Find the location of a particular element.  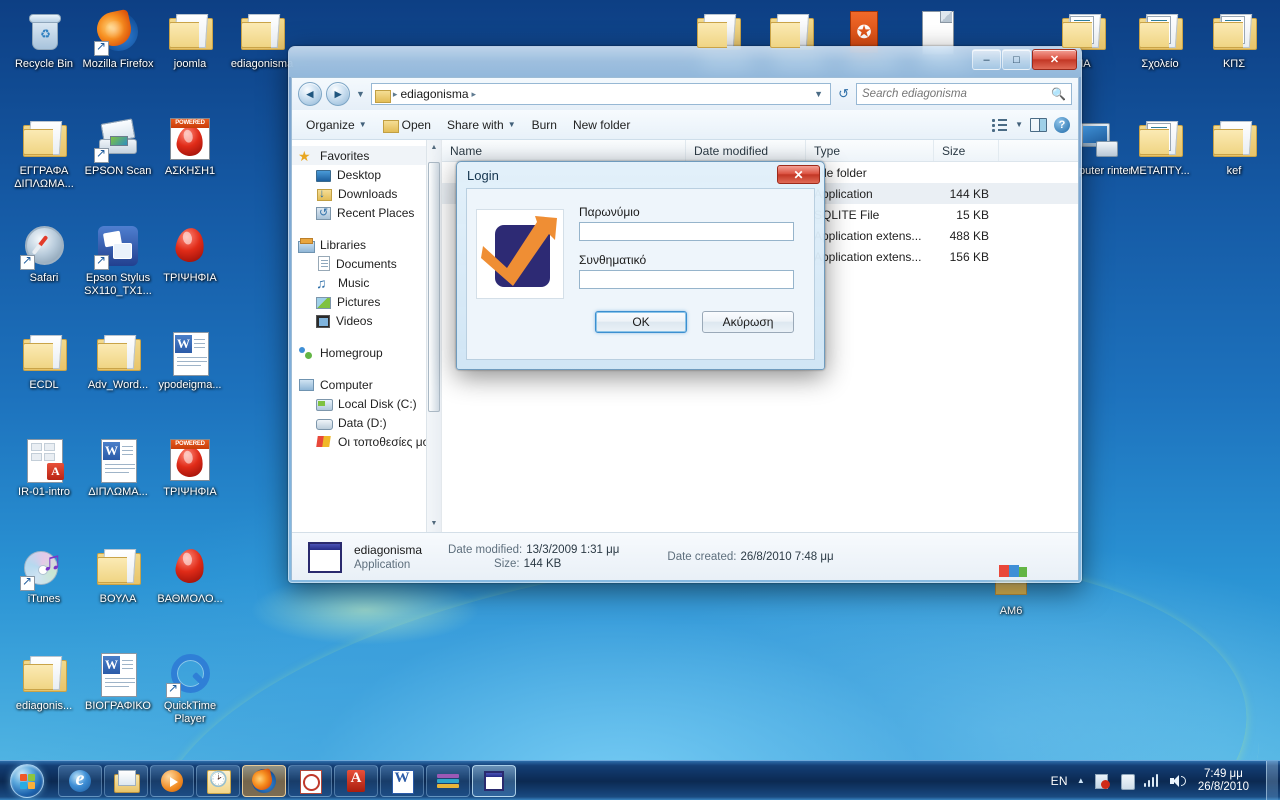

window-title-bar: – □ ✕ is located at coordinates (685, 62).